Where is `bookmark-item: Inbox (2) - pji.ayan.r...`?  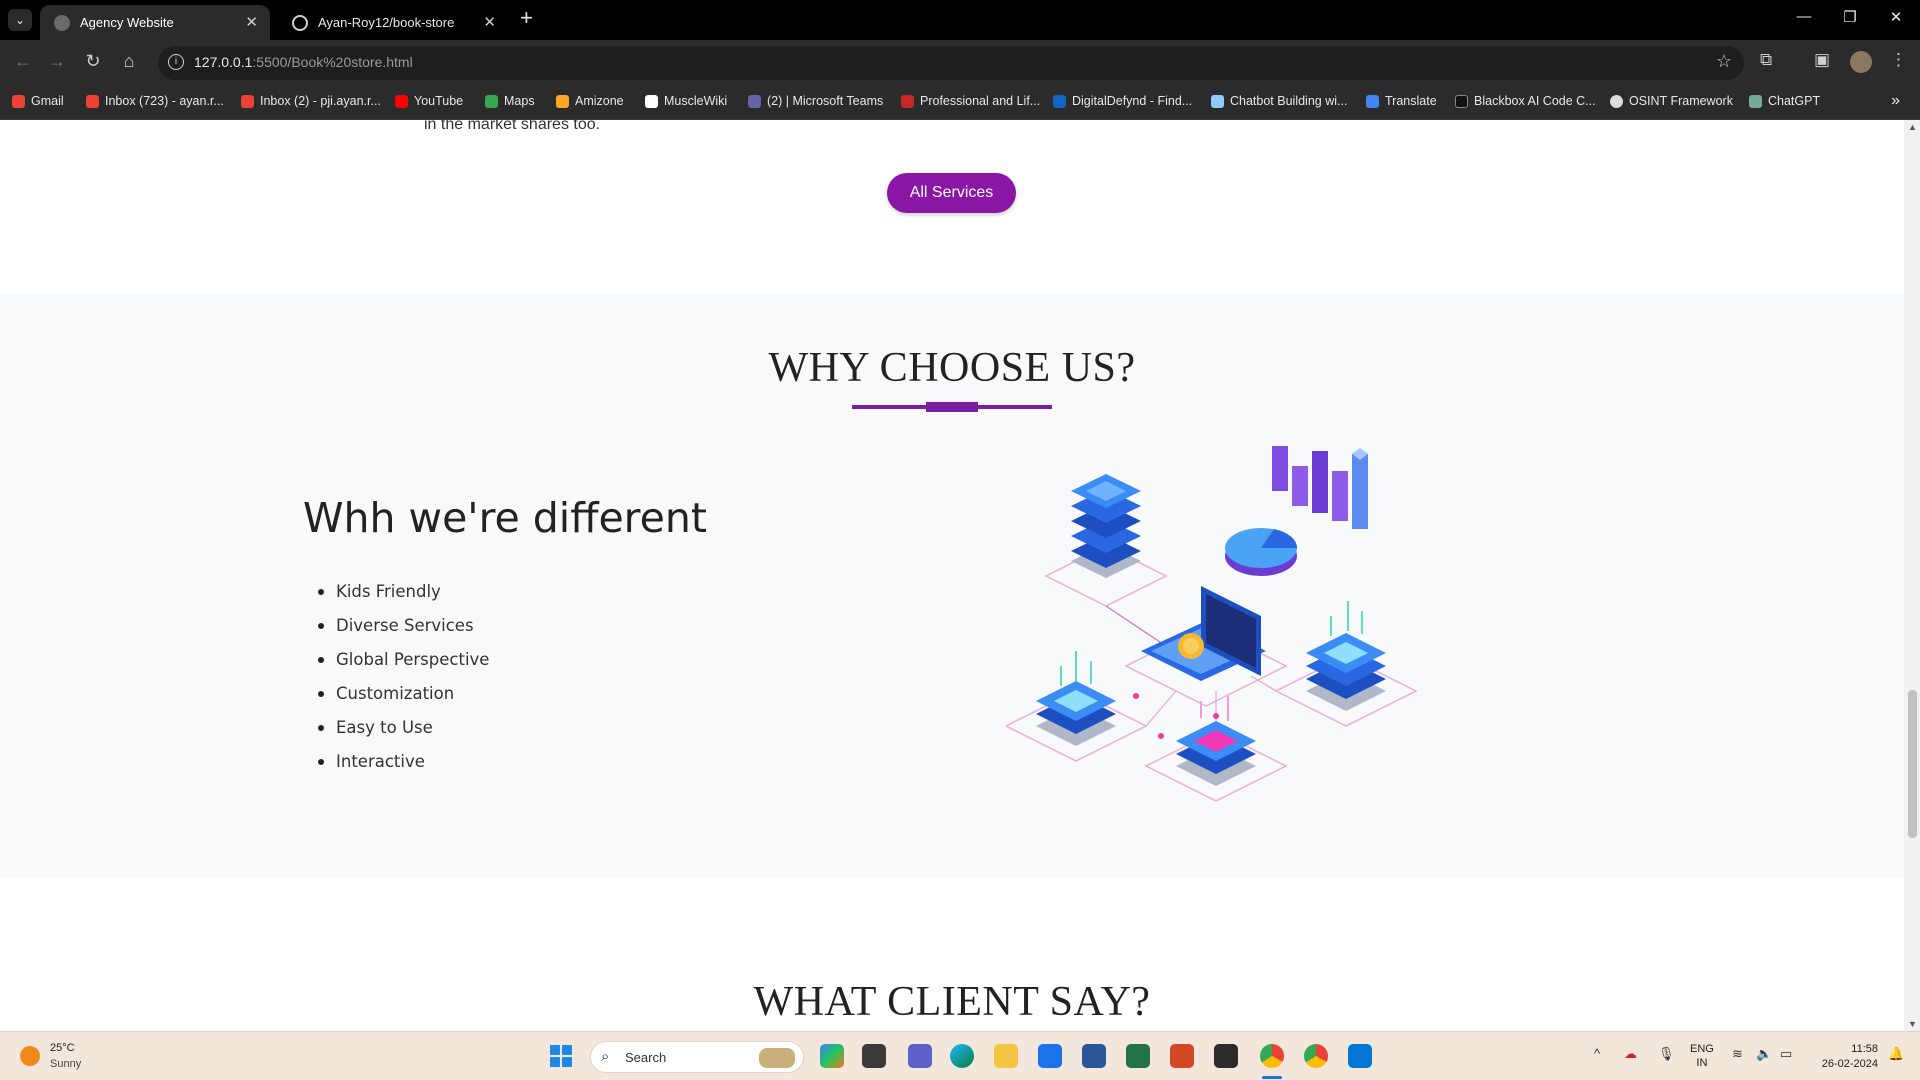
bookmark-item: Inbox (2) - pji.ayan.r... is located at coordinates (311, 101).